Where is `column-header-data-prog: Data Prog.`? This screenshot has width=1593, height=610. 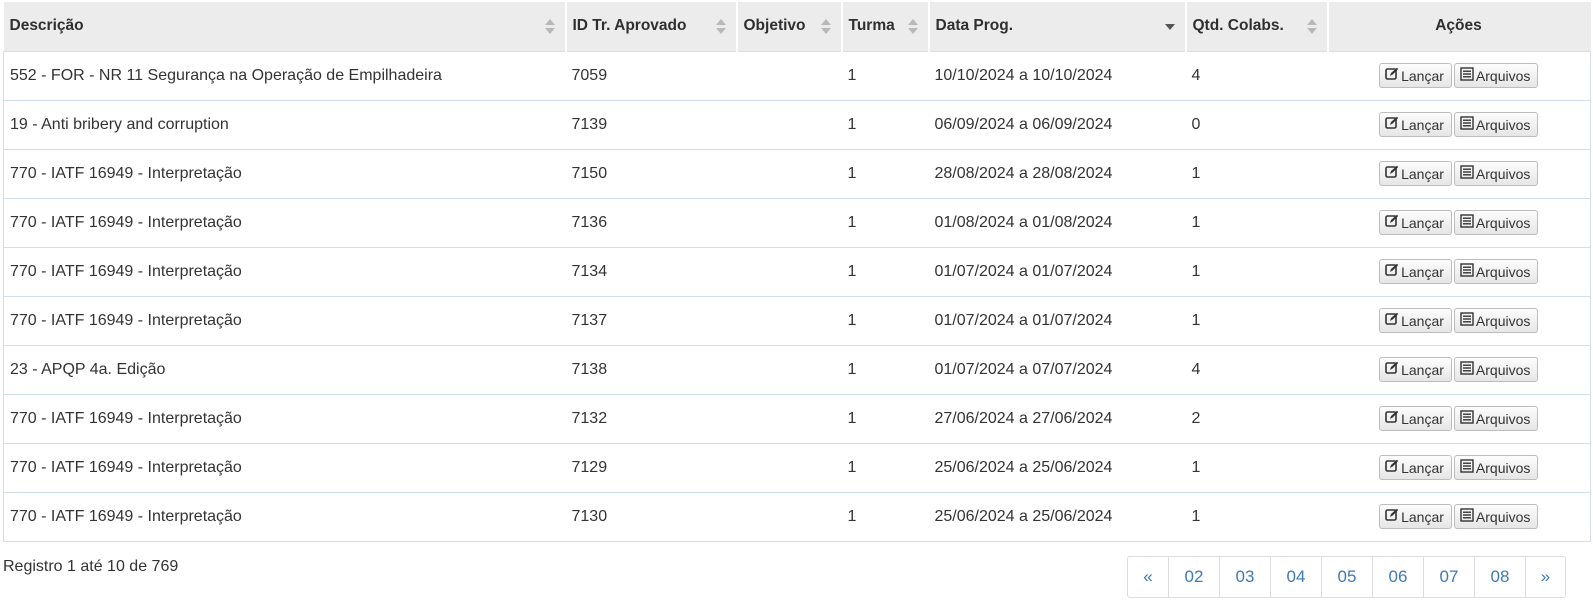 column-header-data-prog: Data Prog. is located at coordinates (1056, 26).